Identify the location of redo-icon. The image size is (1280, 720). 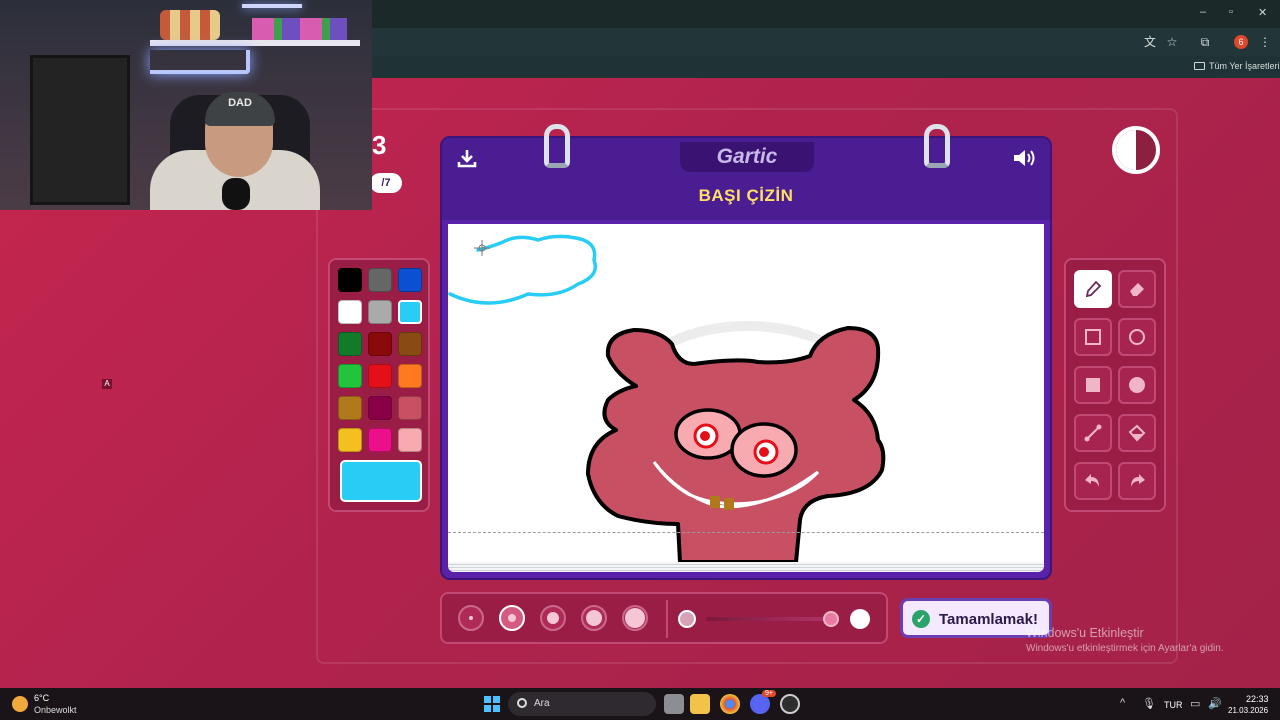
(1137, 481).